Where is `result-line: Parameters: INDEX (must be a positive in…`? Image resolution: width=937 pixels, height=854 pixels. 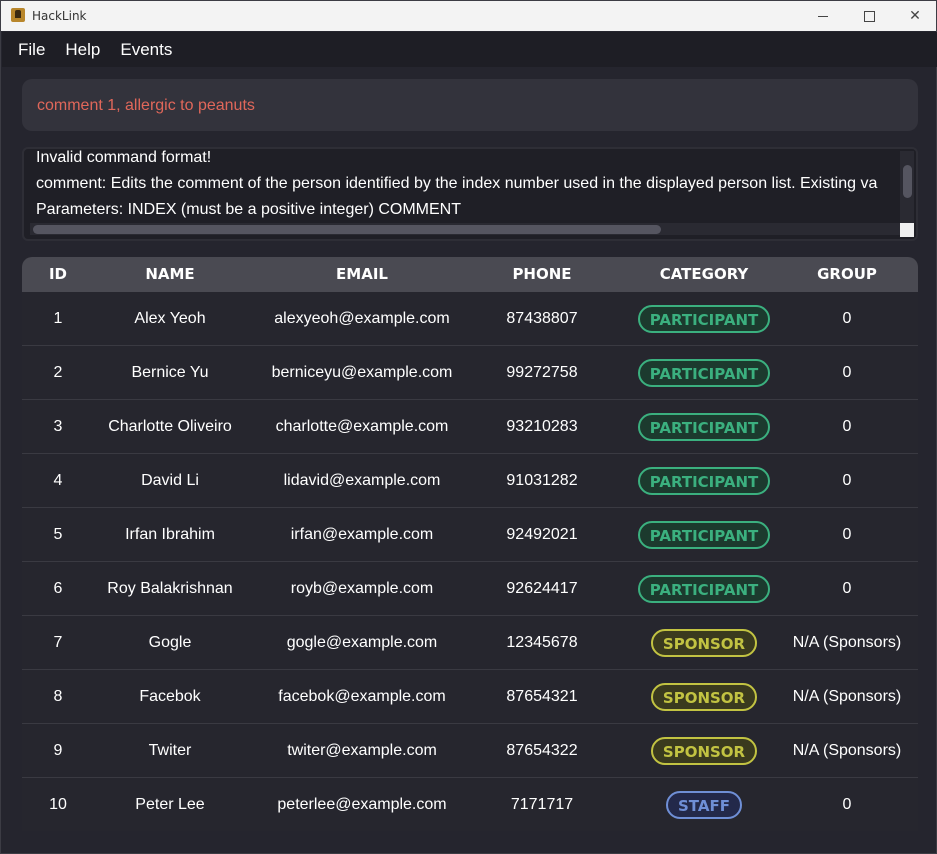 result-line: Parameters: INDEX (must be a positive in… is located at coordinates (249, 209).